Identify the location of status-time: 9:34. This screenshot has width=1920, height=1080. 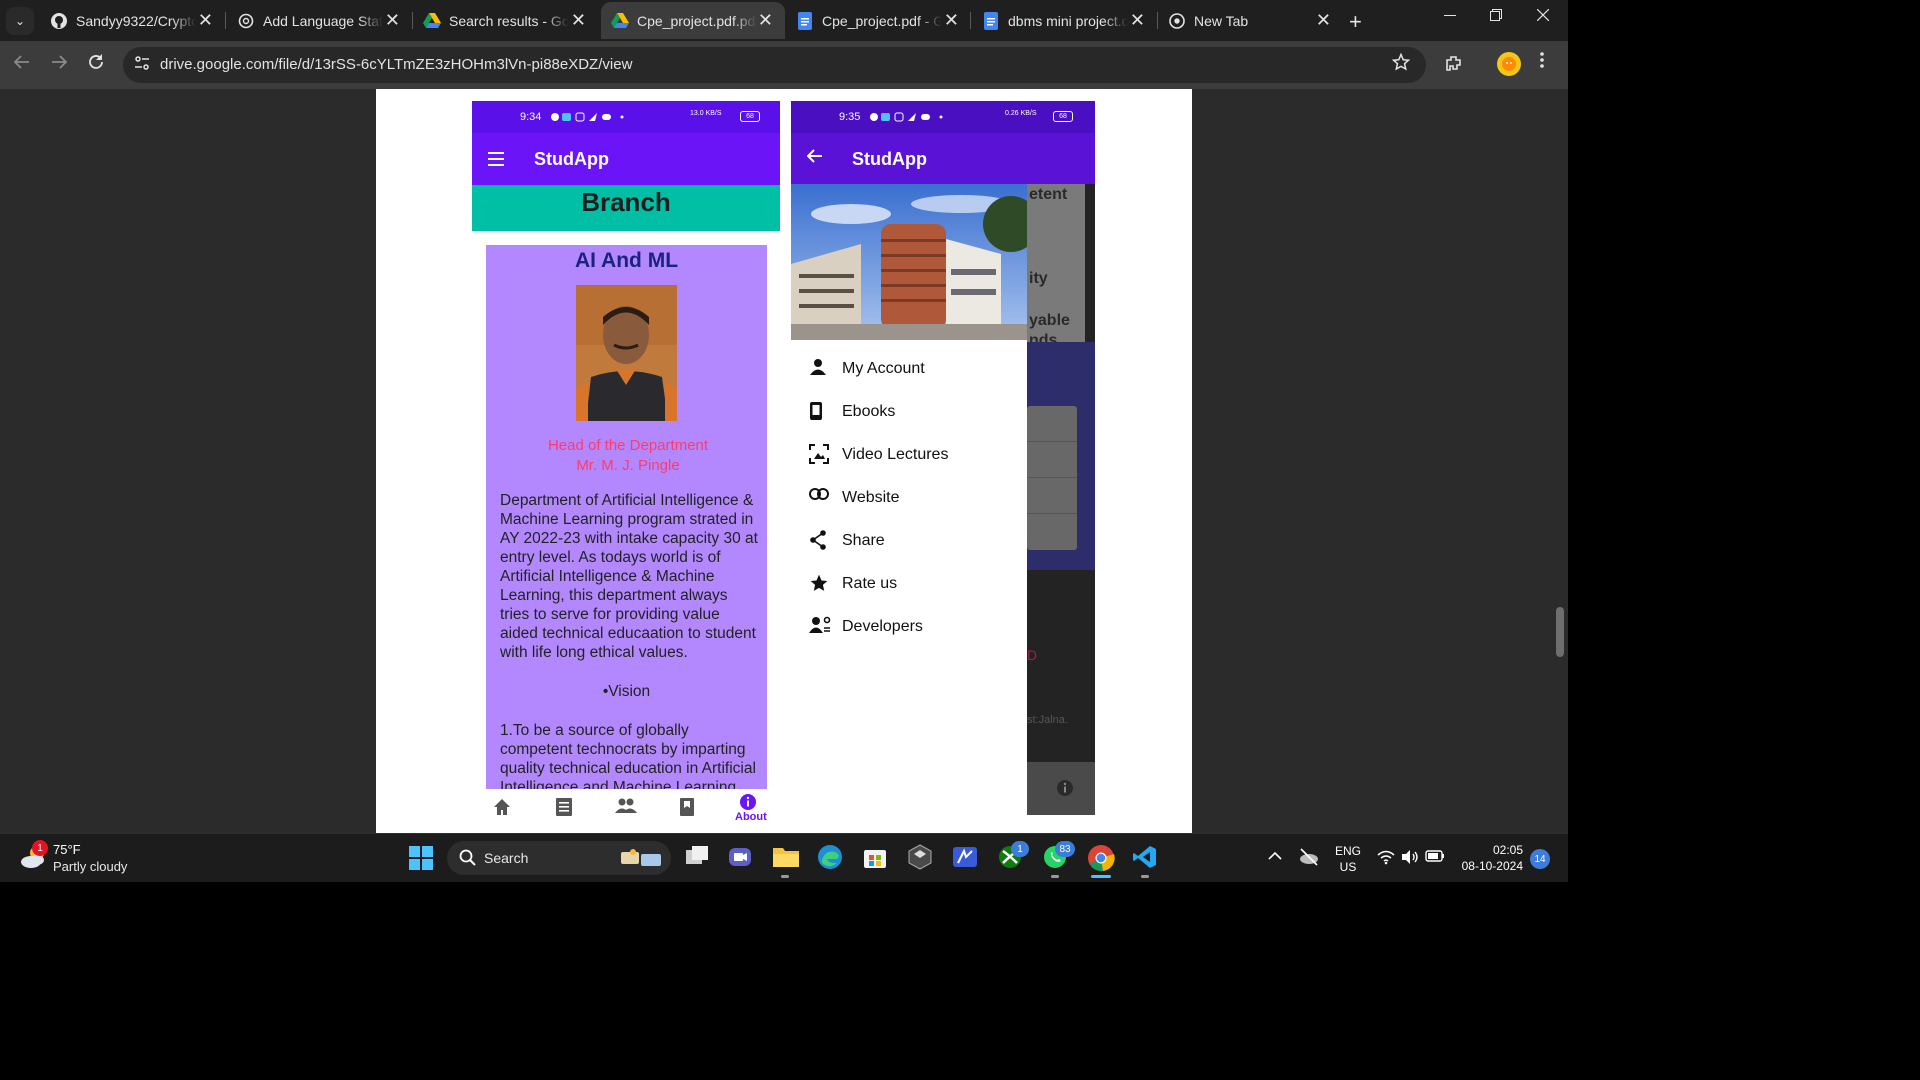
(531, 117).